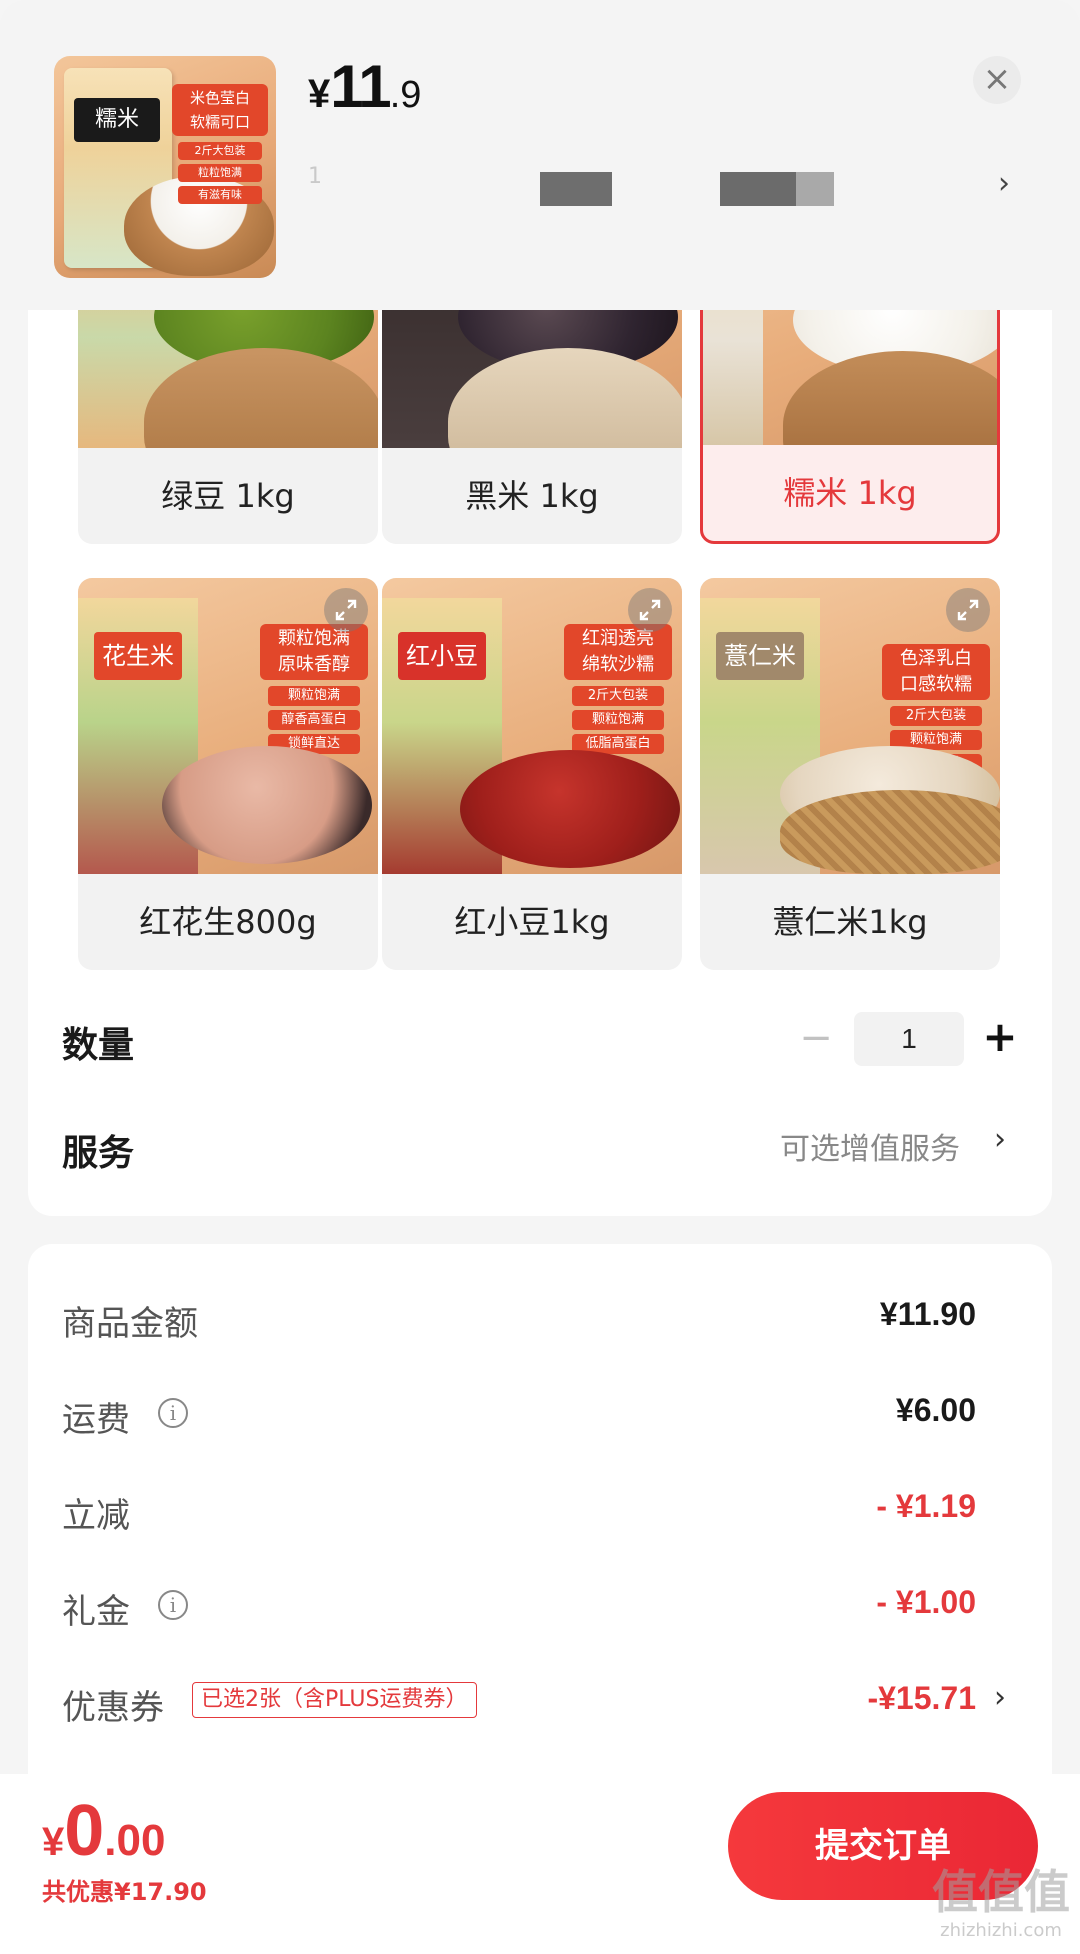 This screenshot has height=1954, width=1080. Describe the element at coordinates (84, 1831) in the screenshot. I see `total-integer: 0` at that location.